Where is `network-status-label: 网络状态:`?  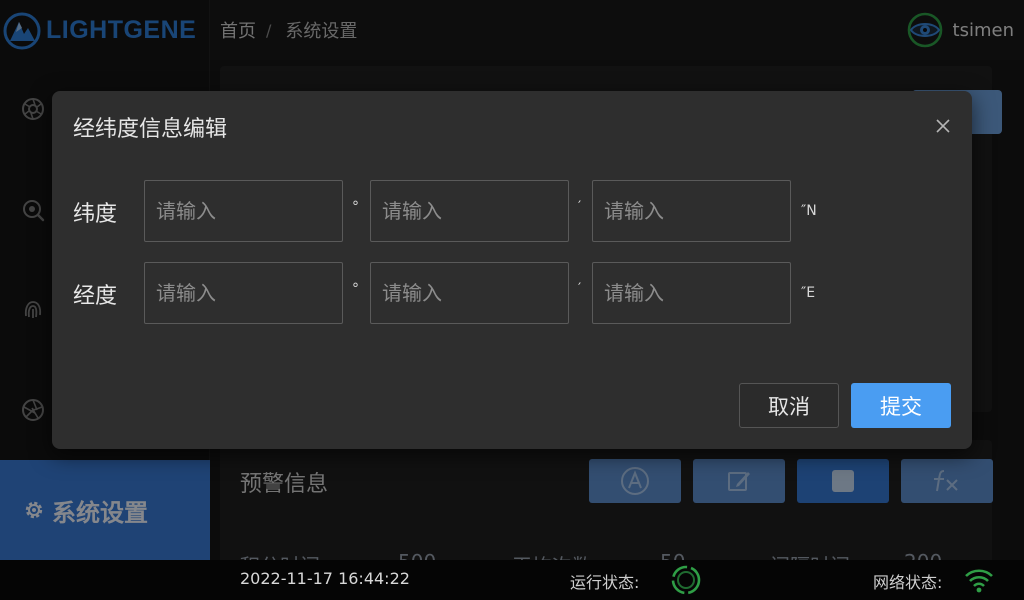
network-status-label: 网络状态: is located at coordinates (908, 582).